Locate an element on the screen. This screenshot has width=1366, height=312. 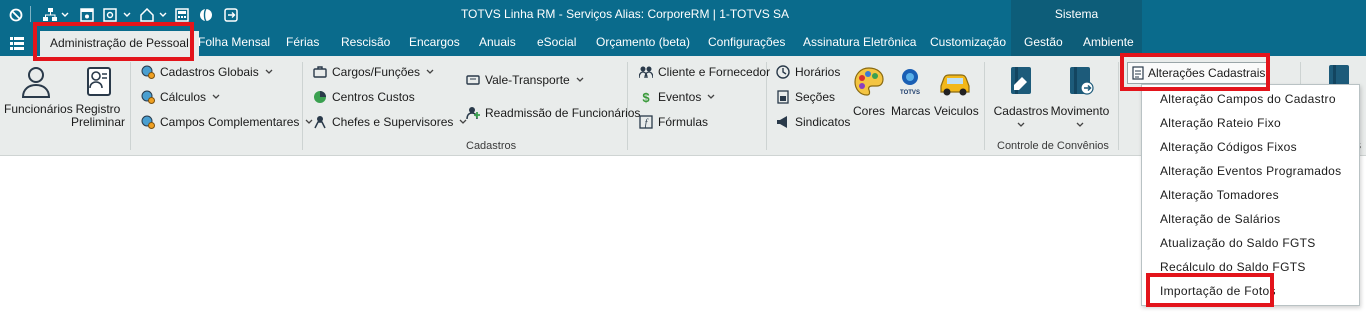
sindicatos-label: Sindicatos is located at coordinates (823, 122).